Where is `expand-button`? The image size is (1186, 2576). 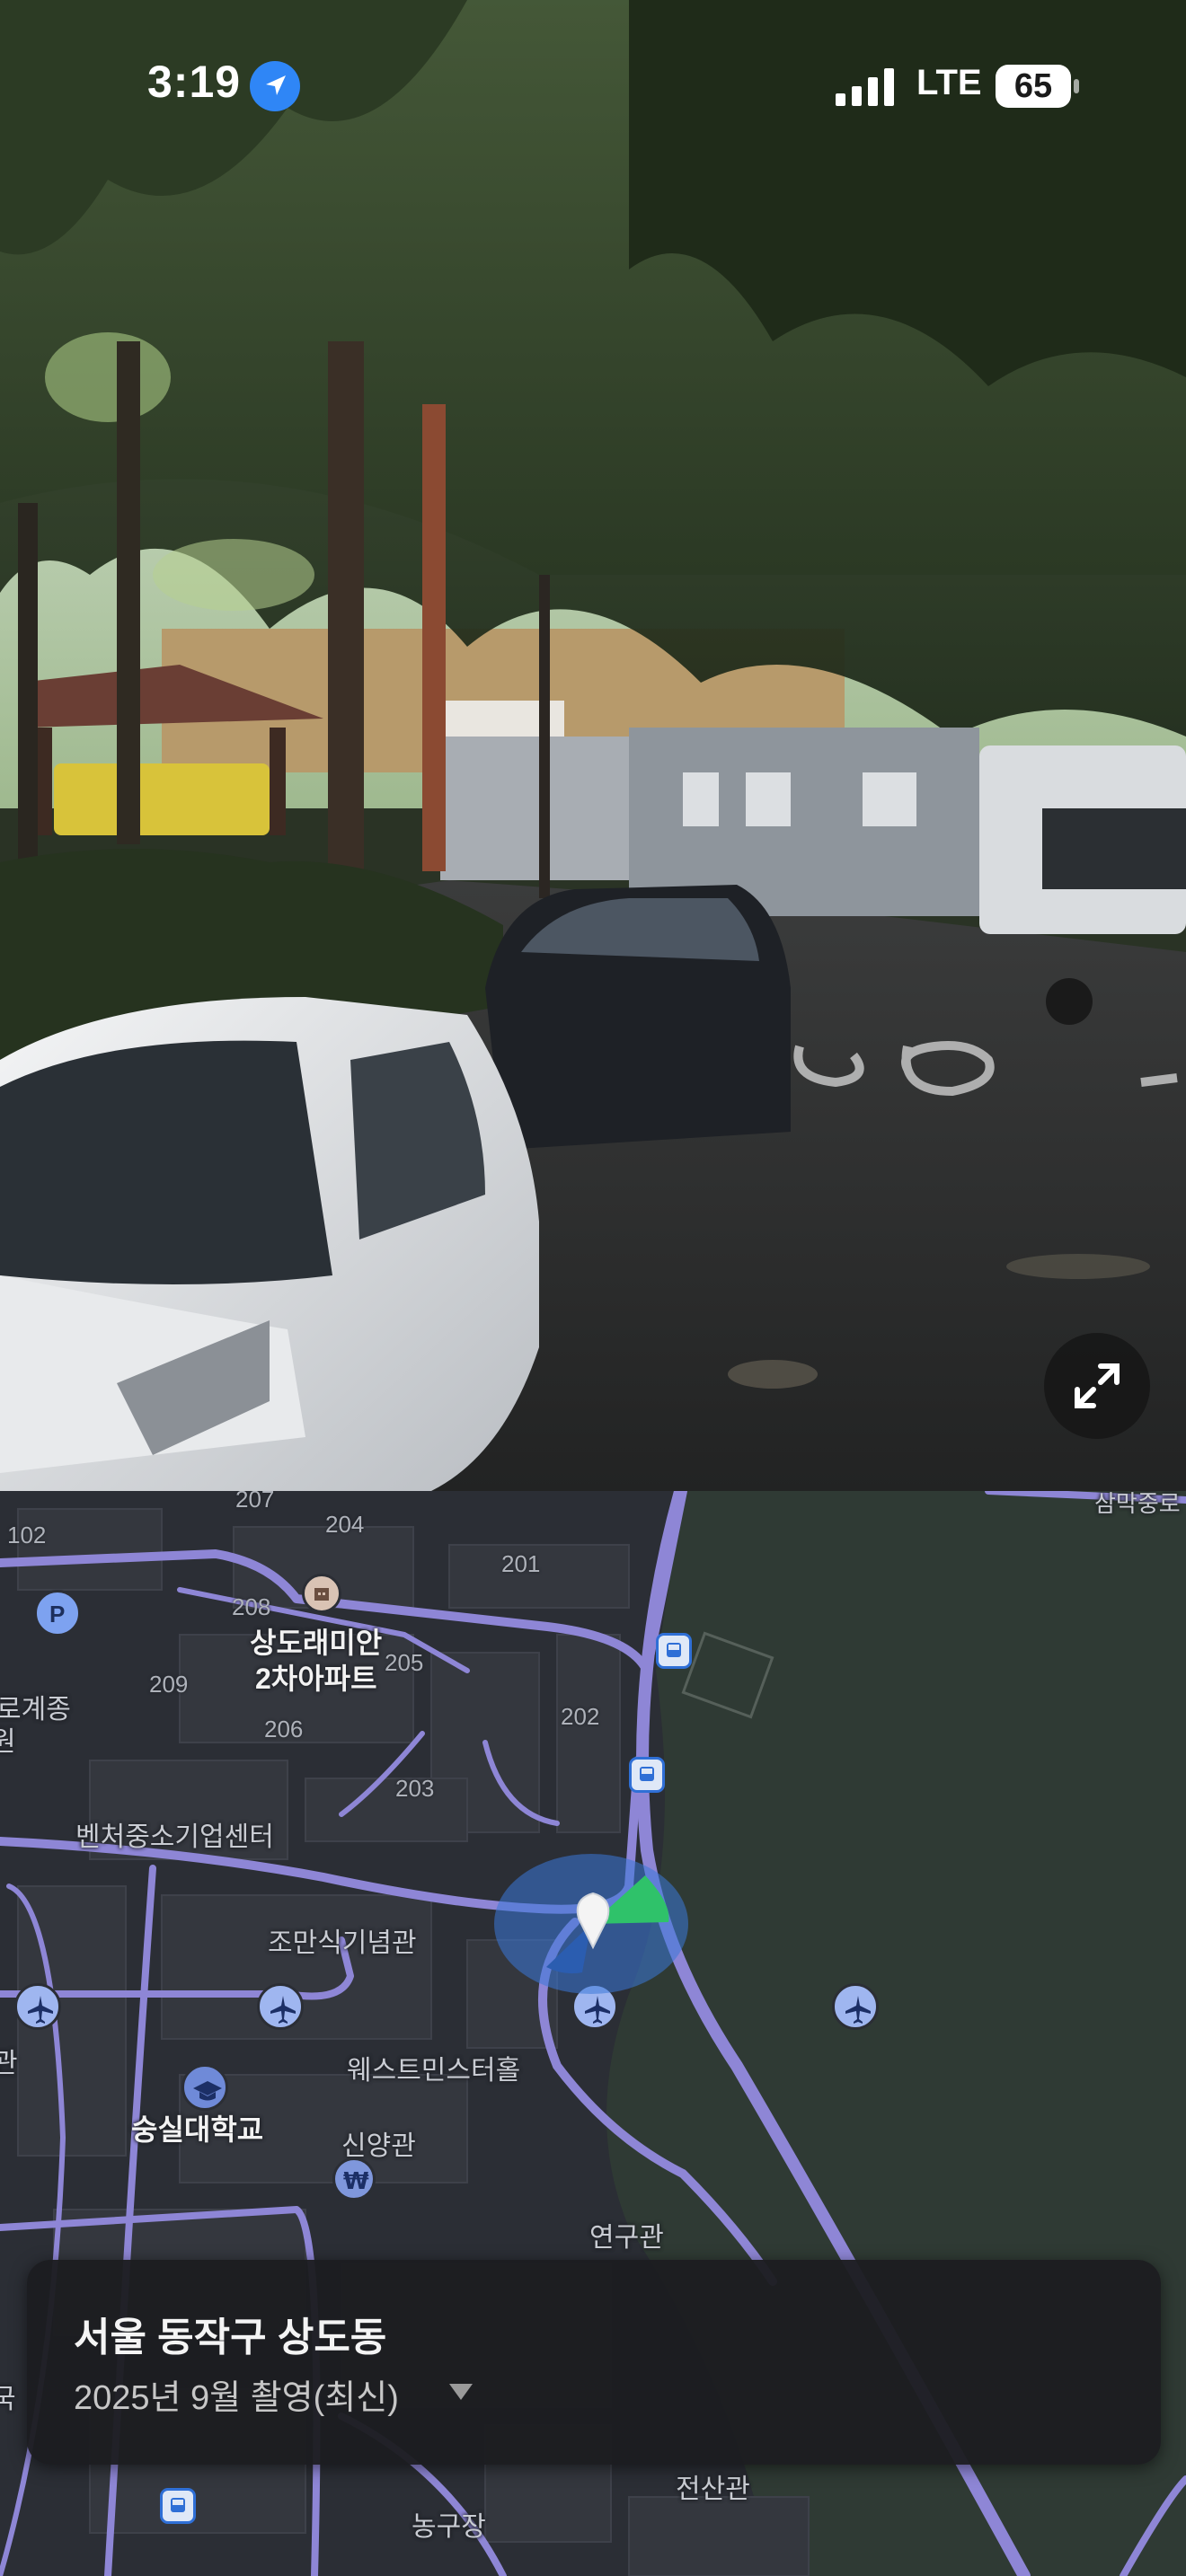
expand-button is located at coordinates (1097, 1386).